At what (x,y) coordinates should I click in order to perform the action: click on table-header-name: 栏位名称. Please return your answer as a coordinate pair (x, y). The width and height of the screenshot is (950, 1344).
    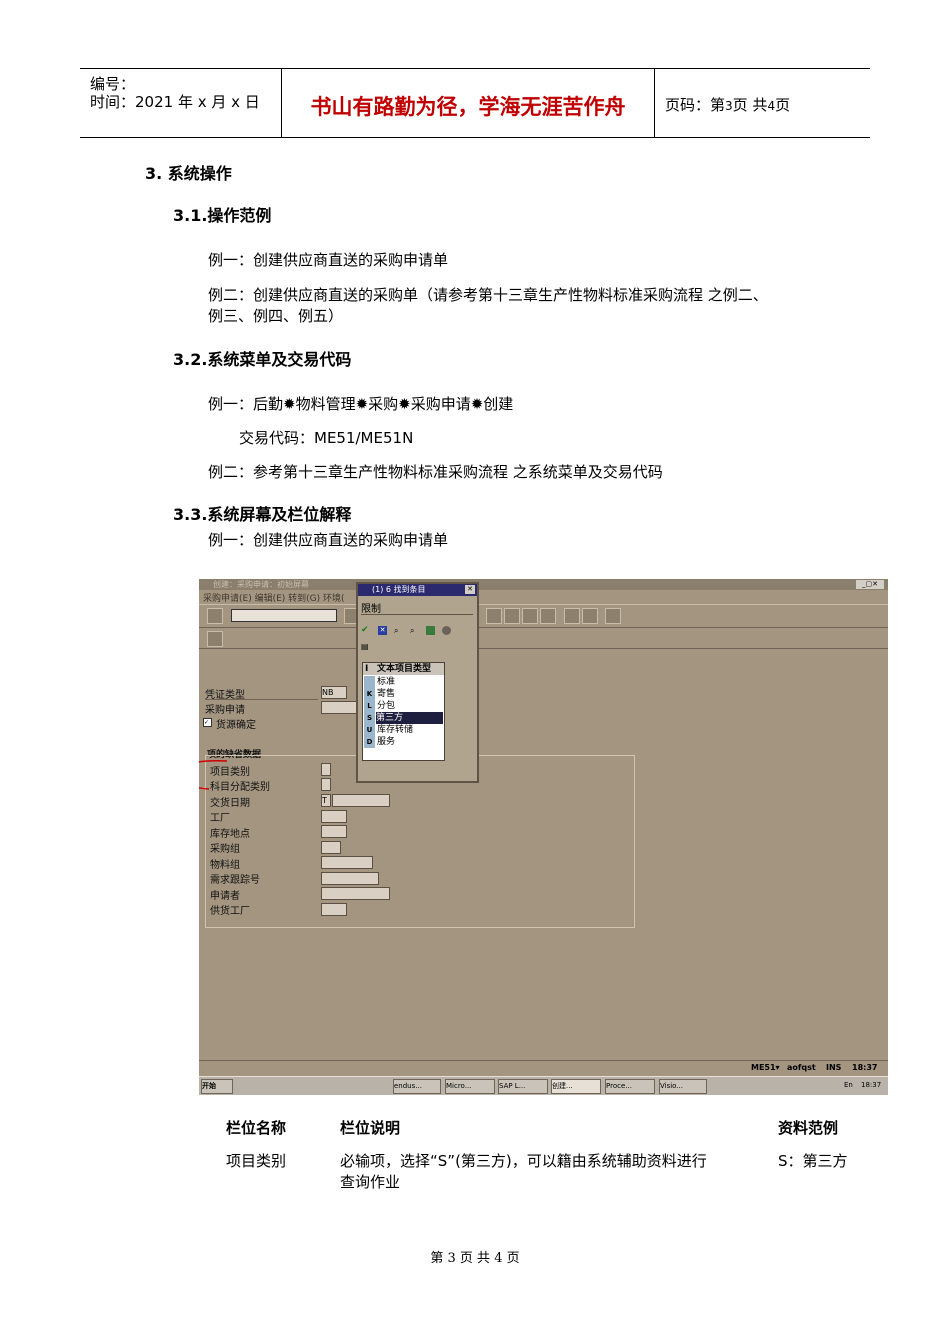
    Looking at the image, I should click on (256, 1128).